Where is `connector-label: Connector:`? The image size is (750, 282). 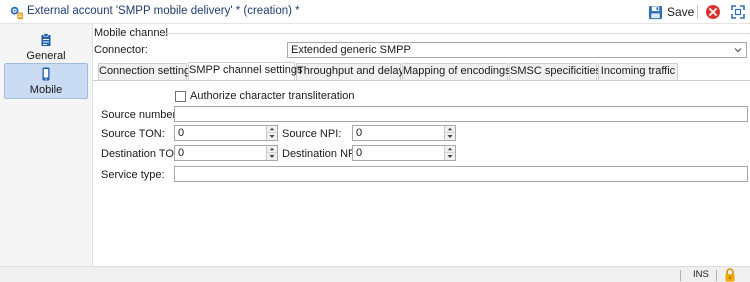 connector-label: Connector: is located at coordinates (121, 50).